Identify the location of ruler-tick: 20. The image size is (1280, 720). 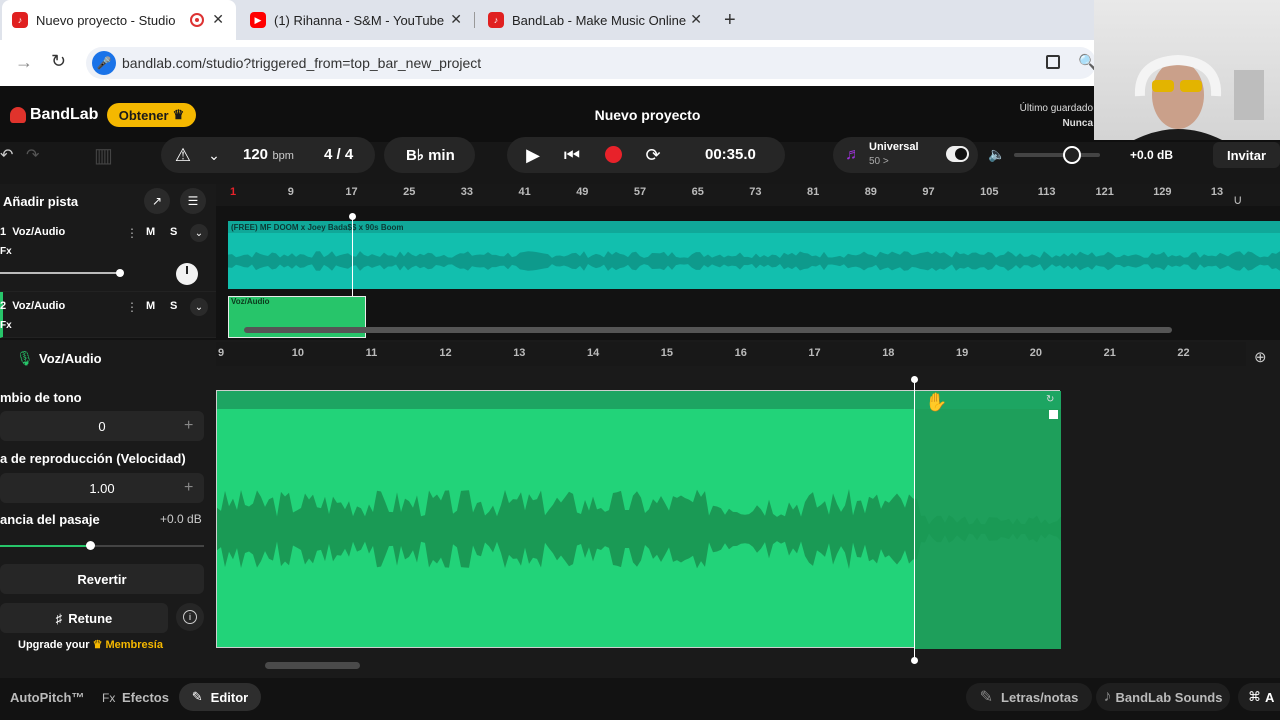
(1036, 353).